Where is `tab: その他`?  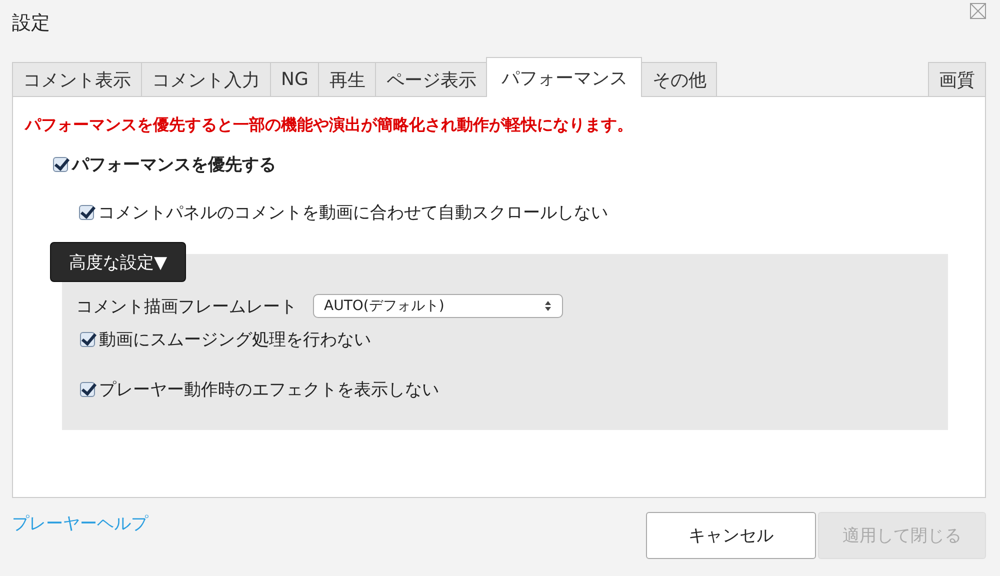 tab: その他 is located at coordinates (679, 79).